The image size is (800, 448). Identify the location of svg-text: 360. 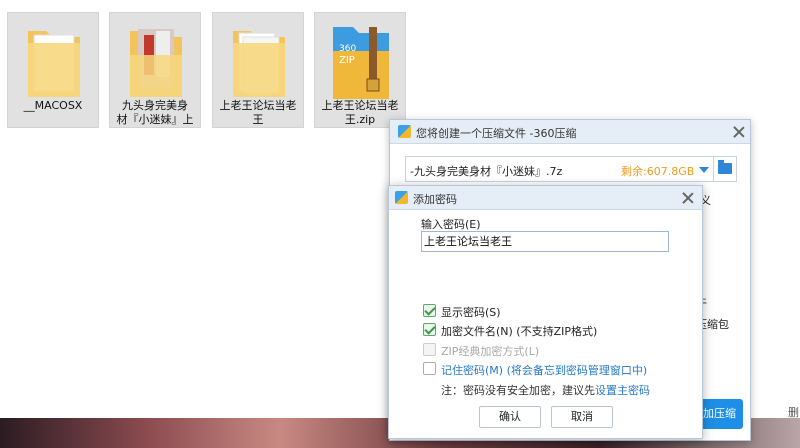
(347, 49).